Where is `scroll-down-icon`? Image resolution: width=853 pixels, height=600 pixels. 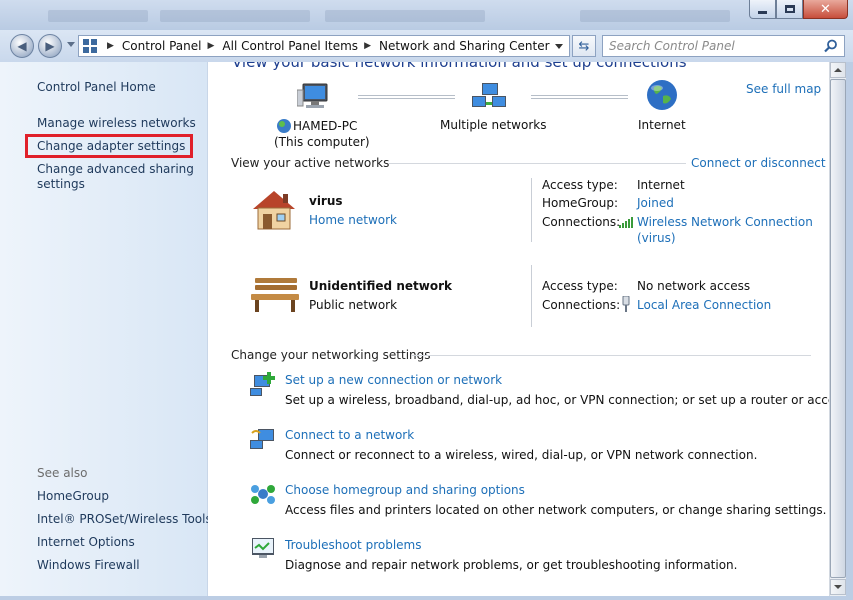 scroll-down-icon is located at coordinates (838, 587).